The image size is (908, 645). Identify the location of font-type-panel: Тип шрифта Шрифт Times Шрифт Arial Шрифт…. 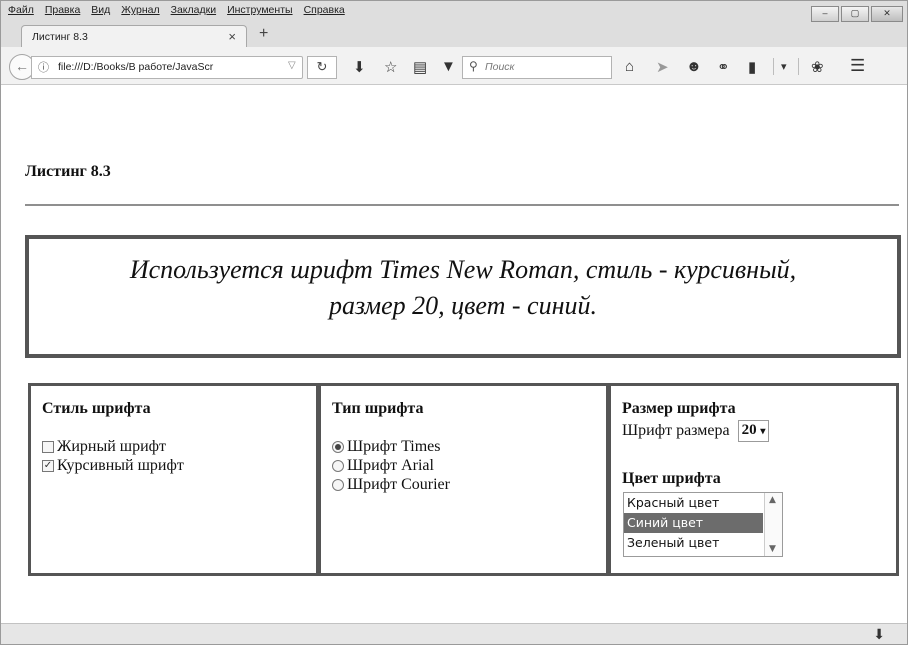
(463, 479).